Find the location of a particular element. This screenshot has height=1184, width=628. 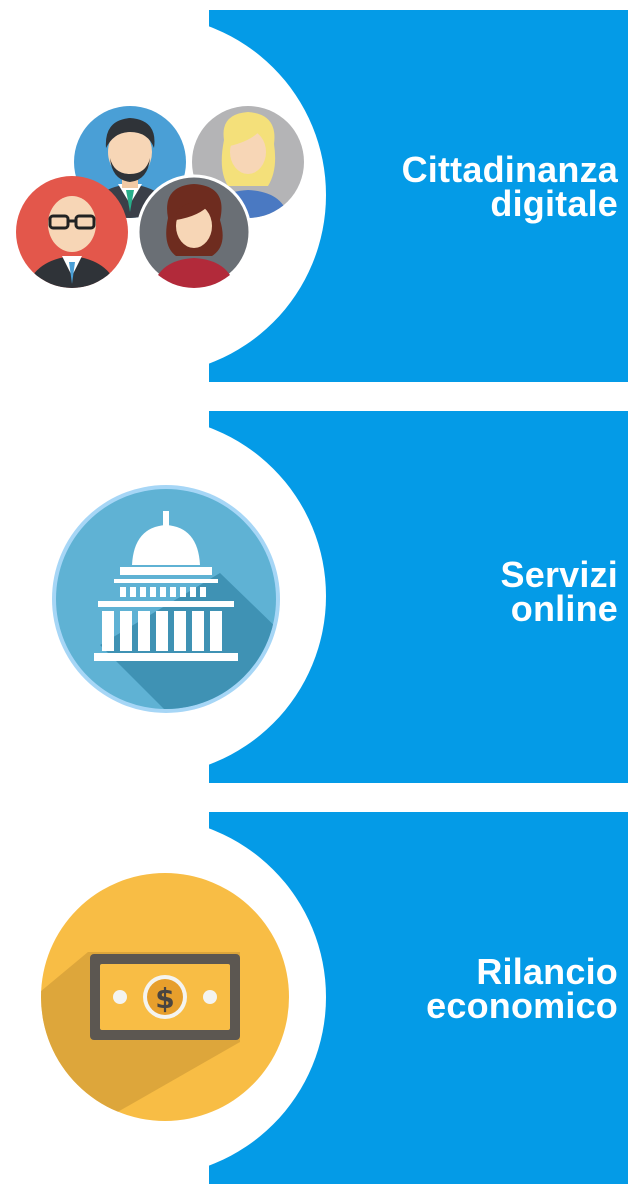

card-title-line1: Rilancio is located at coordinates (547, 971).